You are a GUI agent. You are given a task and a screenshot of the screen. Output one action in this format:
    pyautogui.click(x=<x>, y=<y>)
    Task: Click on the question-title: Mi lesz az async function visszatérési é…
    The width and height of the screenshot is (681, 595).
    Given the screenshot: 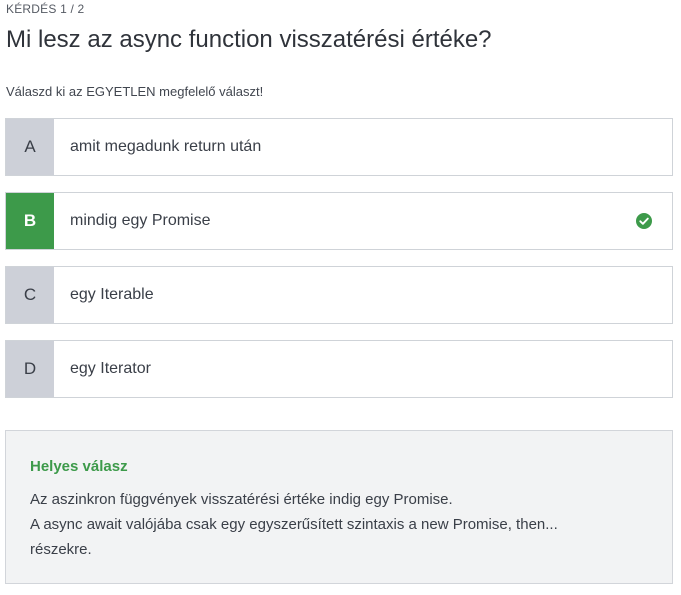 What is the action you would take?
    pyautogui.click(x=249, y=39)
    